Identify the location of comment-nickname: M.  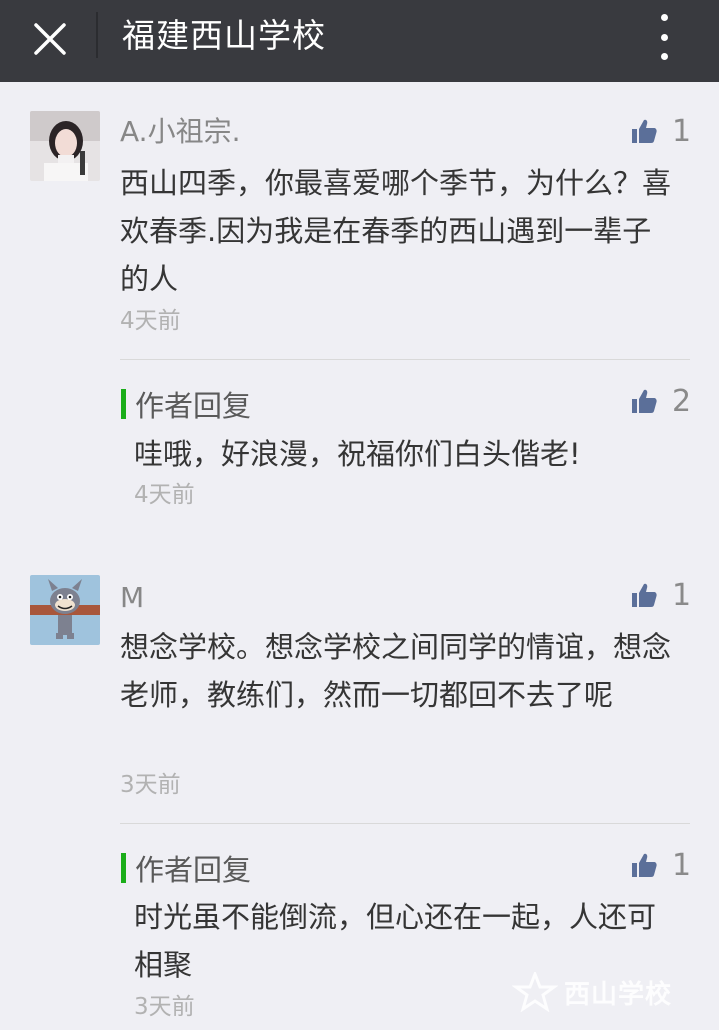
(132, 597).